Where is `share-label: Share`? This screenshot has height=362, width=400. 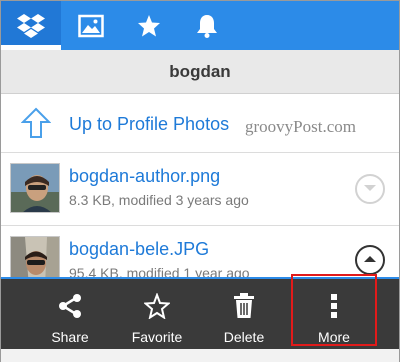 share-label: Share is located at coordinates (70, 337).